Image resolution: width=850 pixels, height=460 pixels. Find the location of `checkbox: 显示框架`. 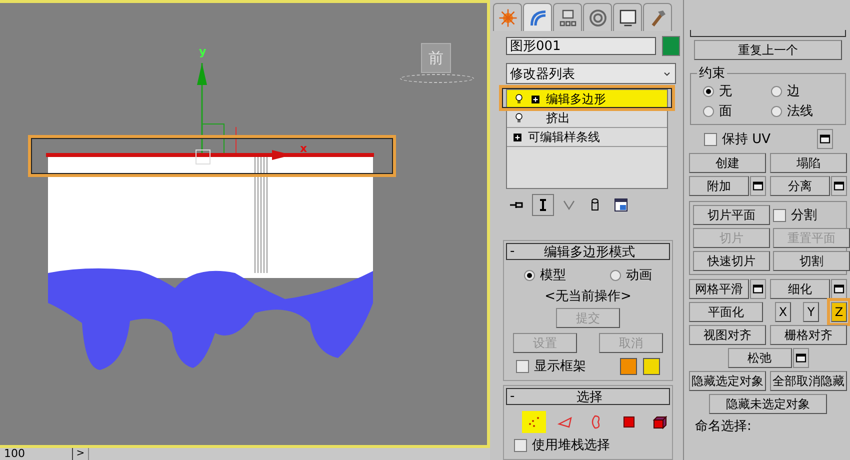

checkbox: 显示框架 is located at coordinates (551, 366).